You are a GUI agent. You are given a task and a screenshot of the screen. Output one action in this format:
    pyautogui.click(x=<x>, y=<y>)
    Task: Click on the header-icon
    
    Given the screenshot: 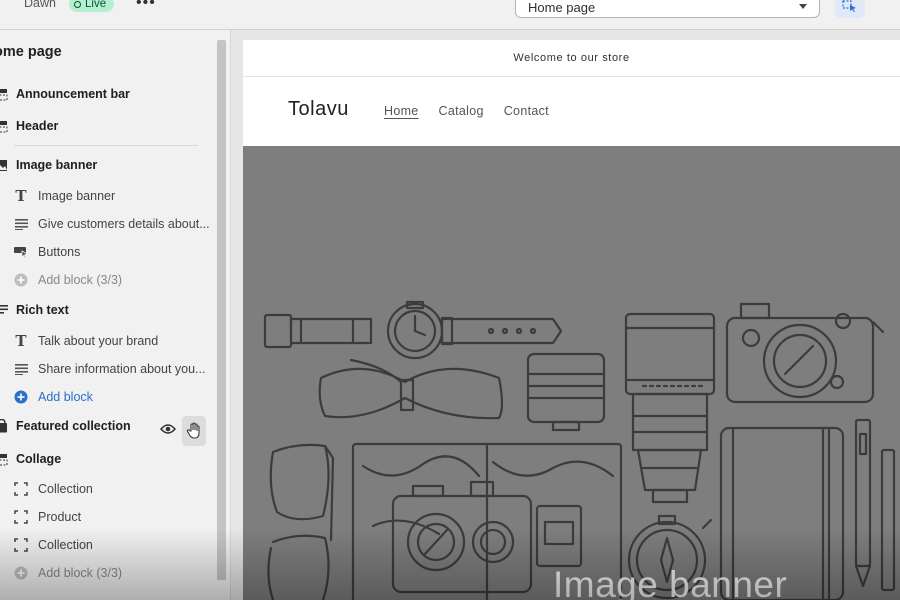 What is the action you would take?
    pyautogui.click(x=4, y=126)
    